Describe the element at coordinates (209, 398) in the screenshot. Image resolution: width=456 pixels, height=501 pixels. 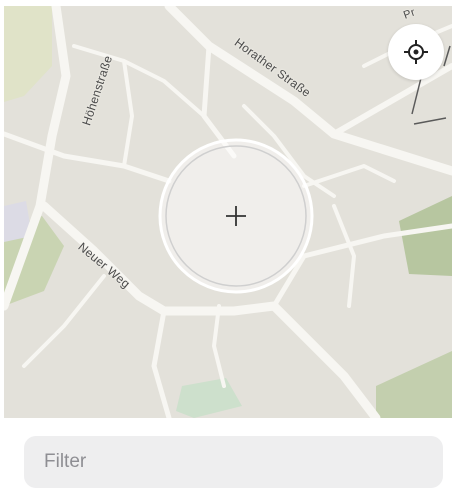
I see `sports-field` at that location.